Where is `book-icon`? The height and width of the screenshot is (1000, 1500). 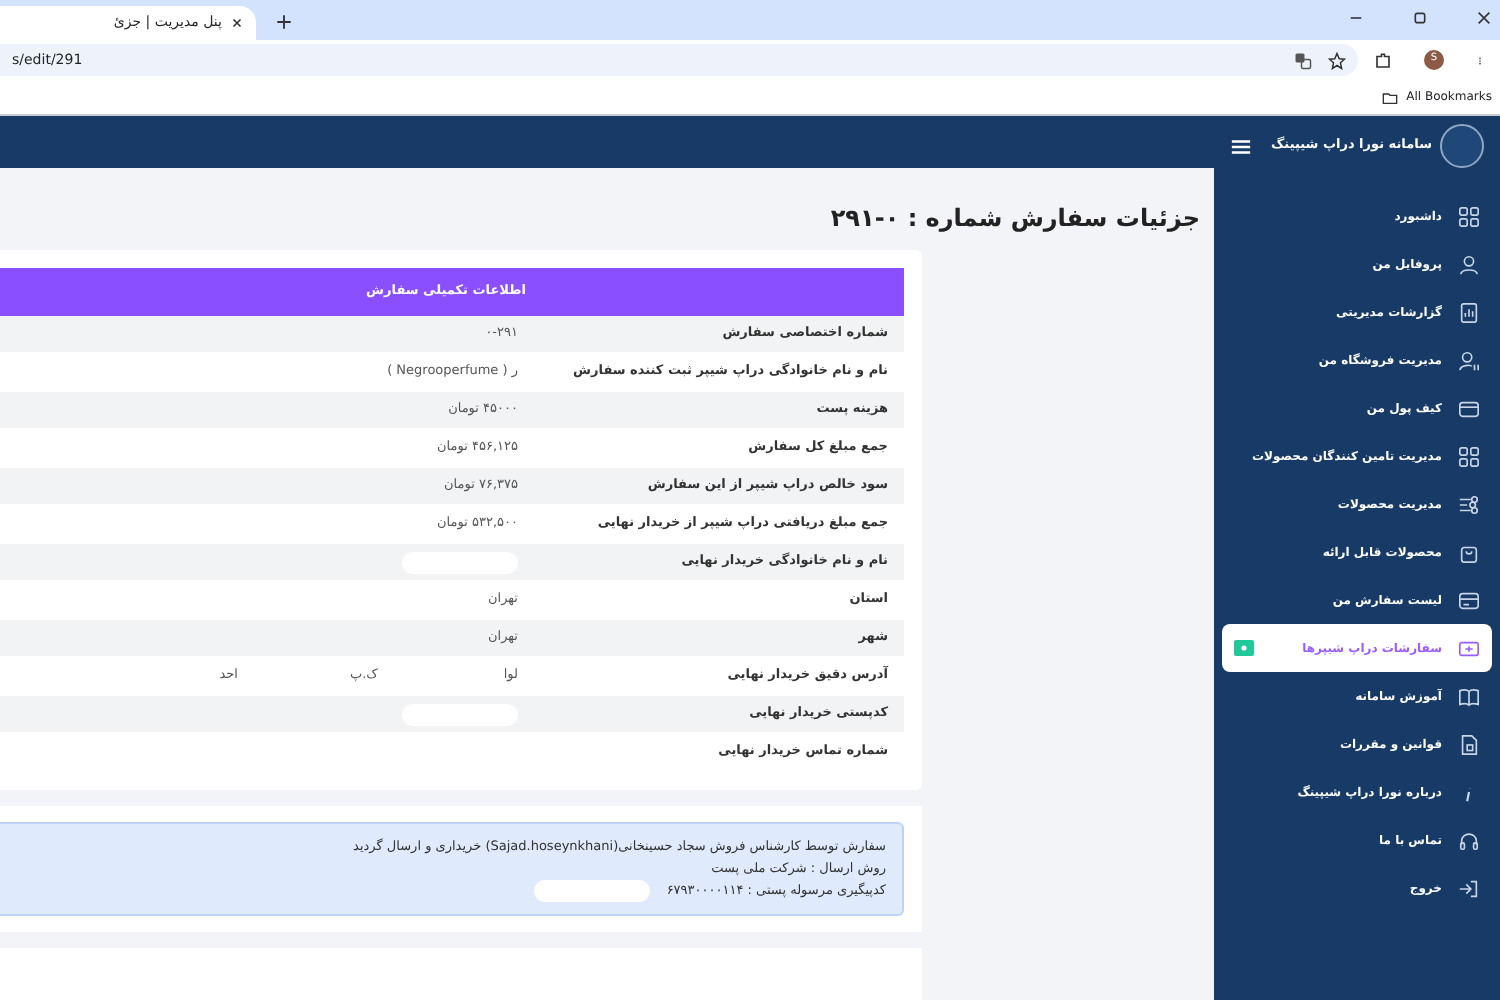 book-icon is located at coordinates (1469, 696).